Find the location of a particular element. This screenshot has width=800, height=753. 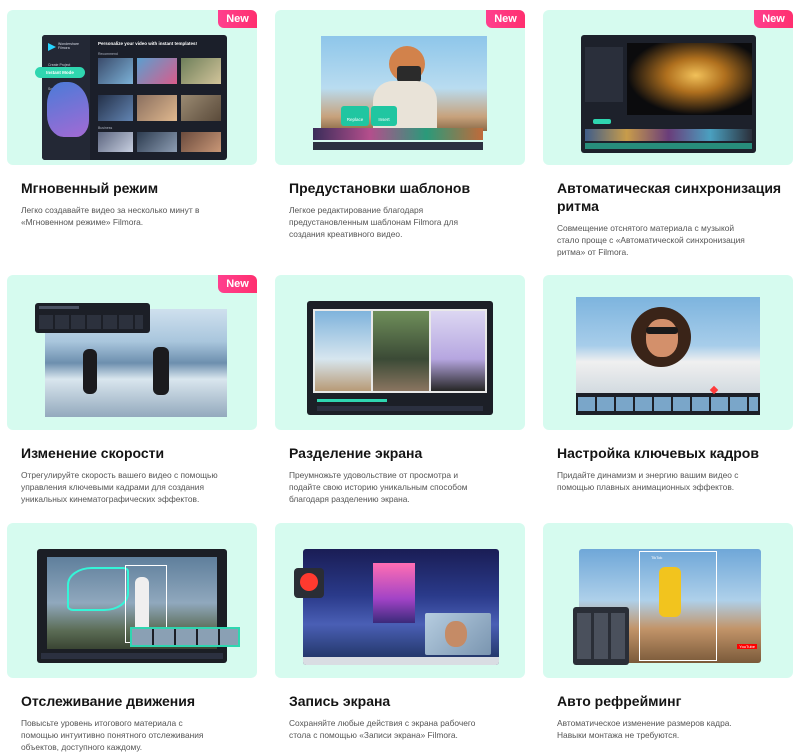

feature-preview: TikTok YouTube is located at coordinates (668, 600).